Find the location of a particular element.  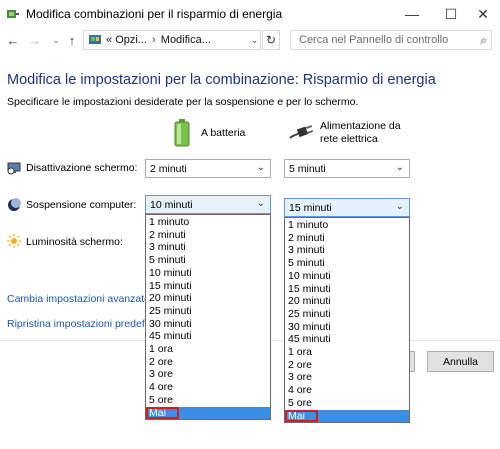

sleep-label: Sospensione computer: is located at coordinates (81, 205).